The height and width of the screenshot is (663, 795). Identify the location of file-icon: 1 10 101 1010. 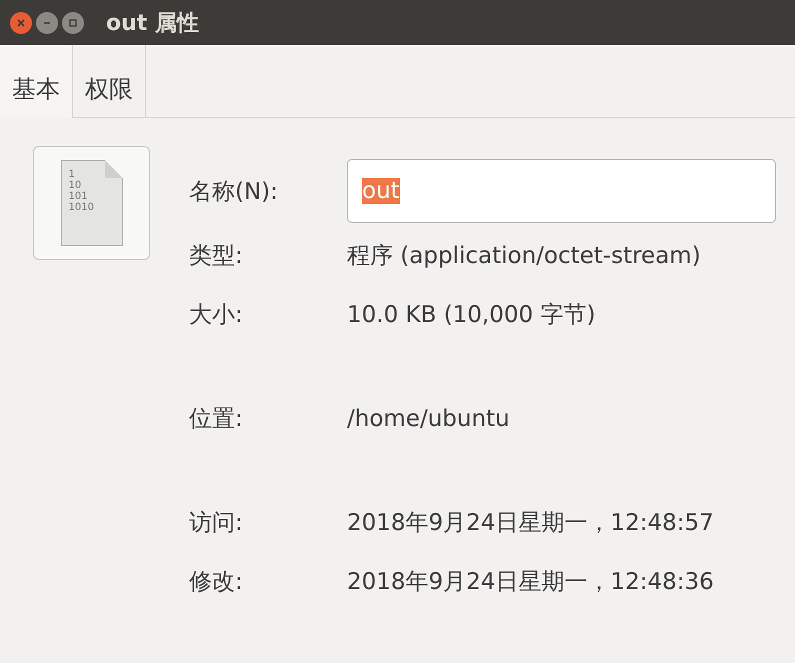
(91, 203).